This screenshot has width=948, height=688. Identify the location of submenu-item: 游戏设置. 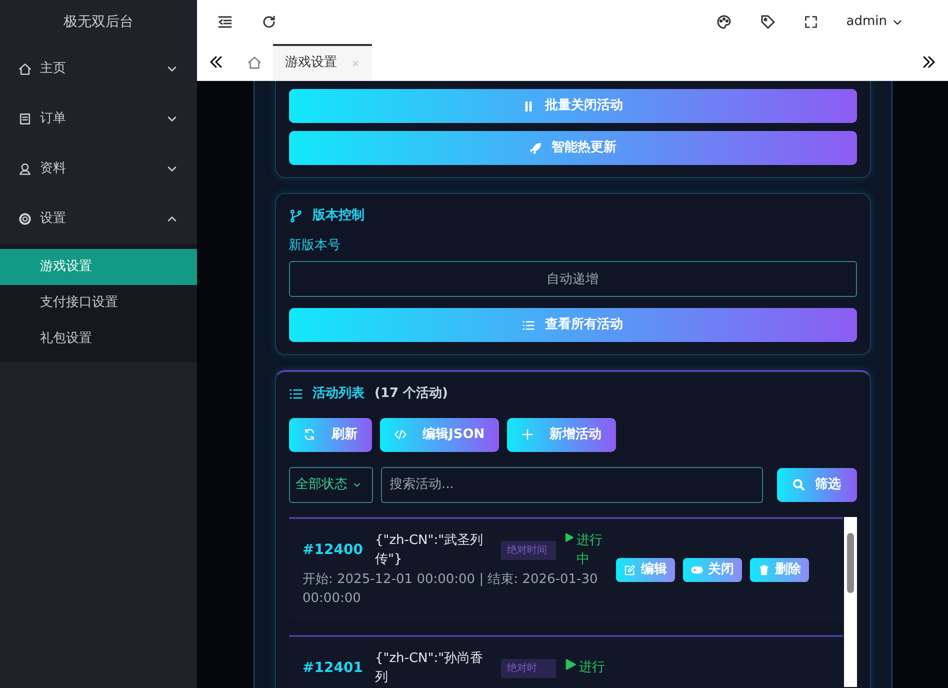
(98, 267).